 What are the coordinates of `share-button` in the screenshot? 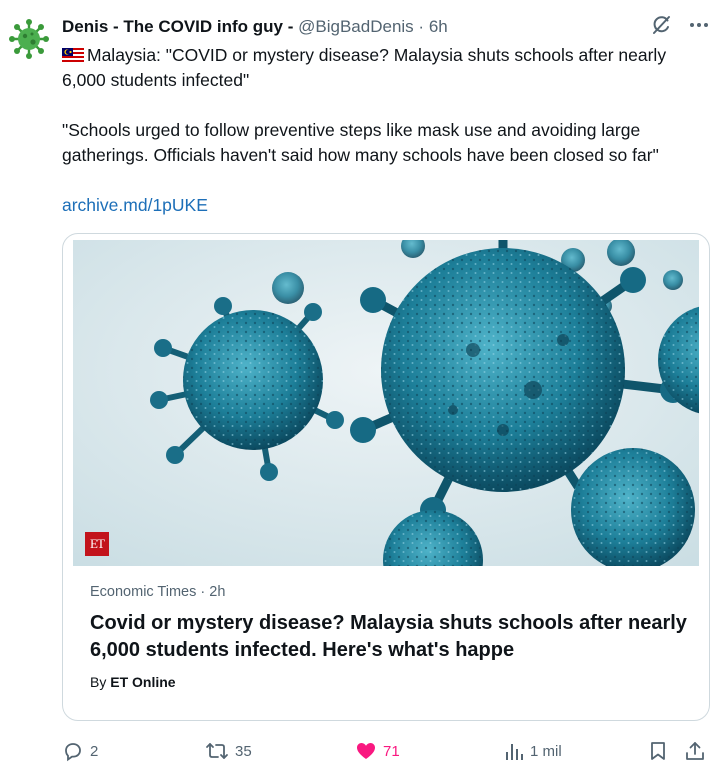 It's located at (695, 751).